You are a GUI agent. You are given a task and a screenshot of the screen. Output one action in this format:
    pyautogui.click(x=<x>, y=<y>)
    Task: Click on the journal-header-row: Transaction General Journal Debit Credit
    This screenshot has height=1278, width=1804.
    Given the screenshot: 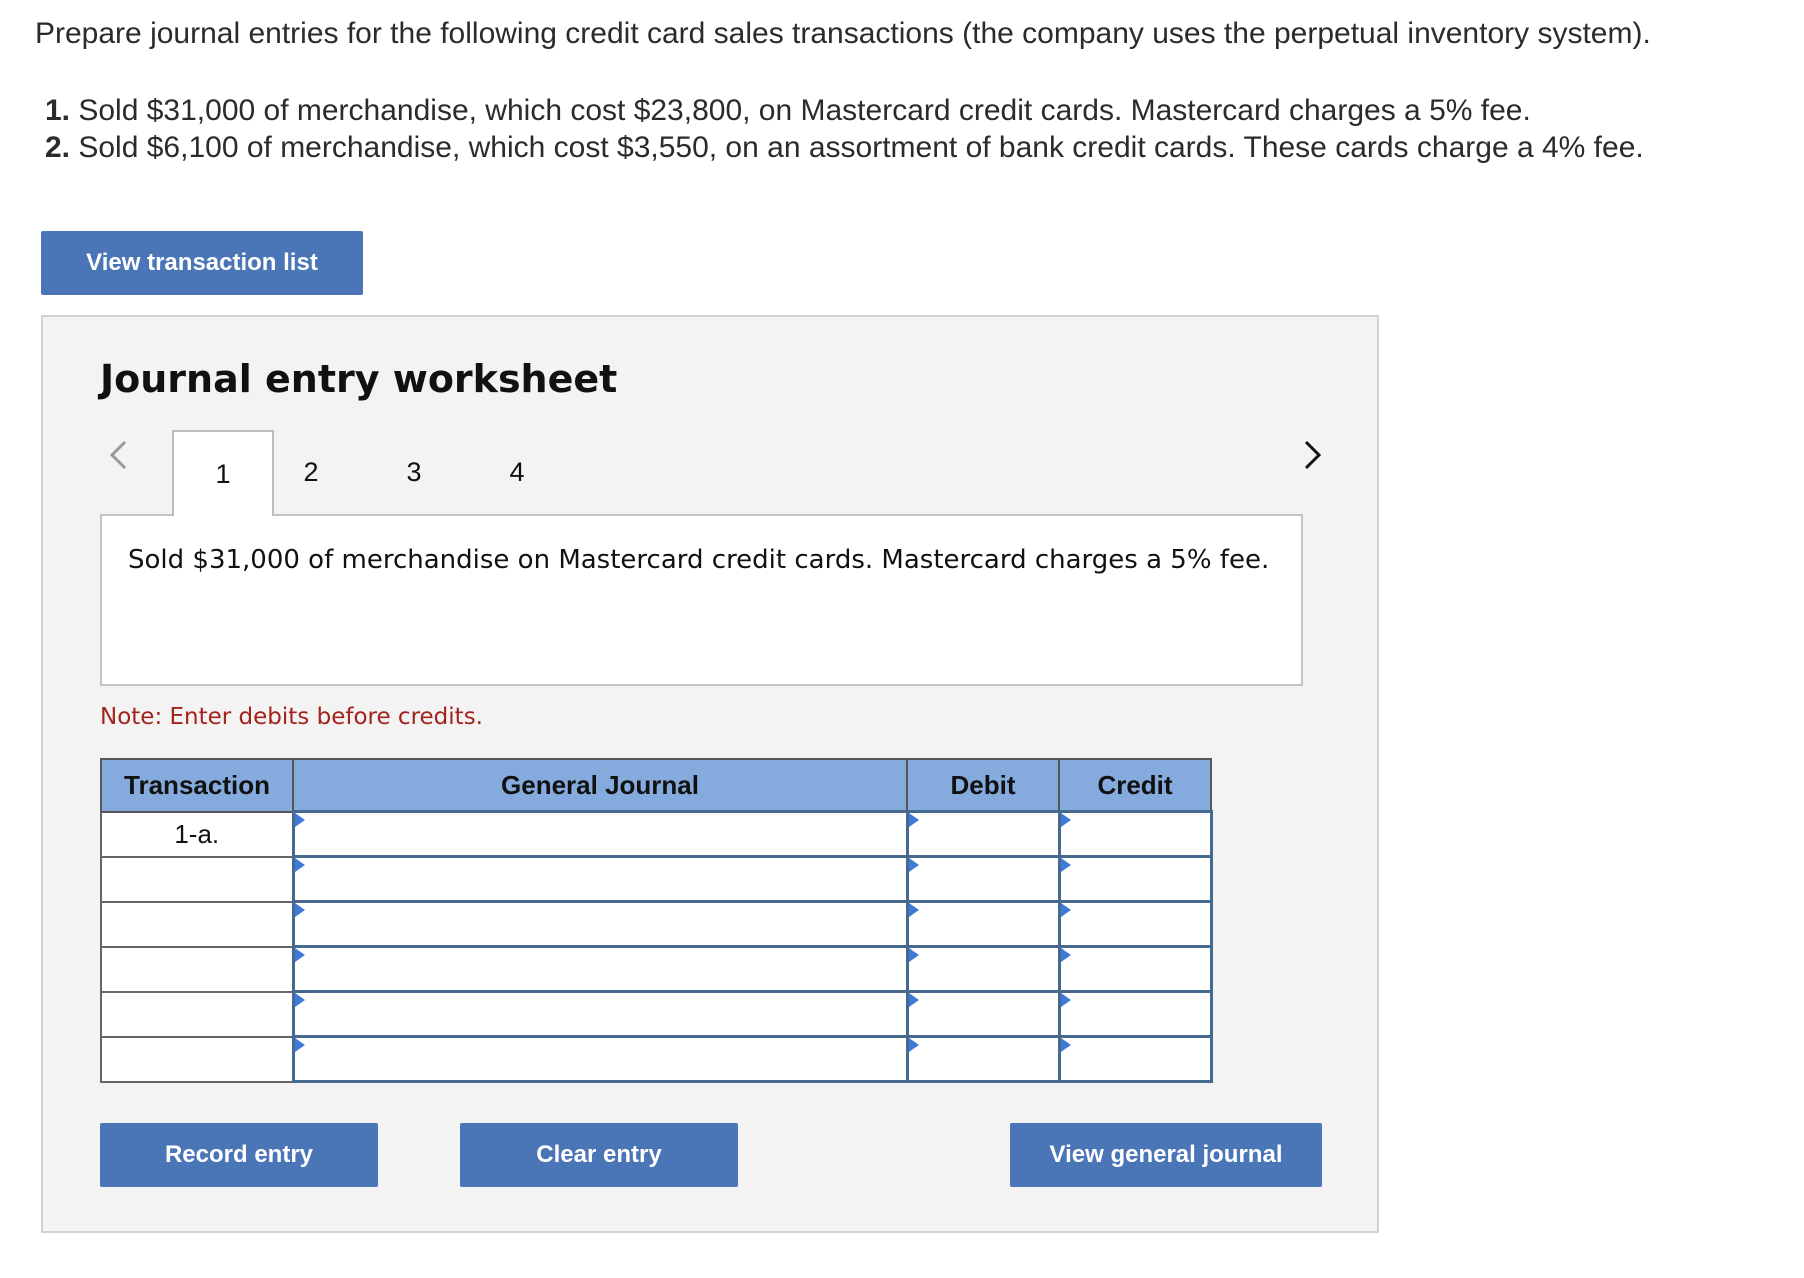 What is the action you would take?
    pyautogui.click(x=656, y=785)
    